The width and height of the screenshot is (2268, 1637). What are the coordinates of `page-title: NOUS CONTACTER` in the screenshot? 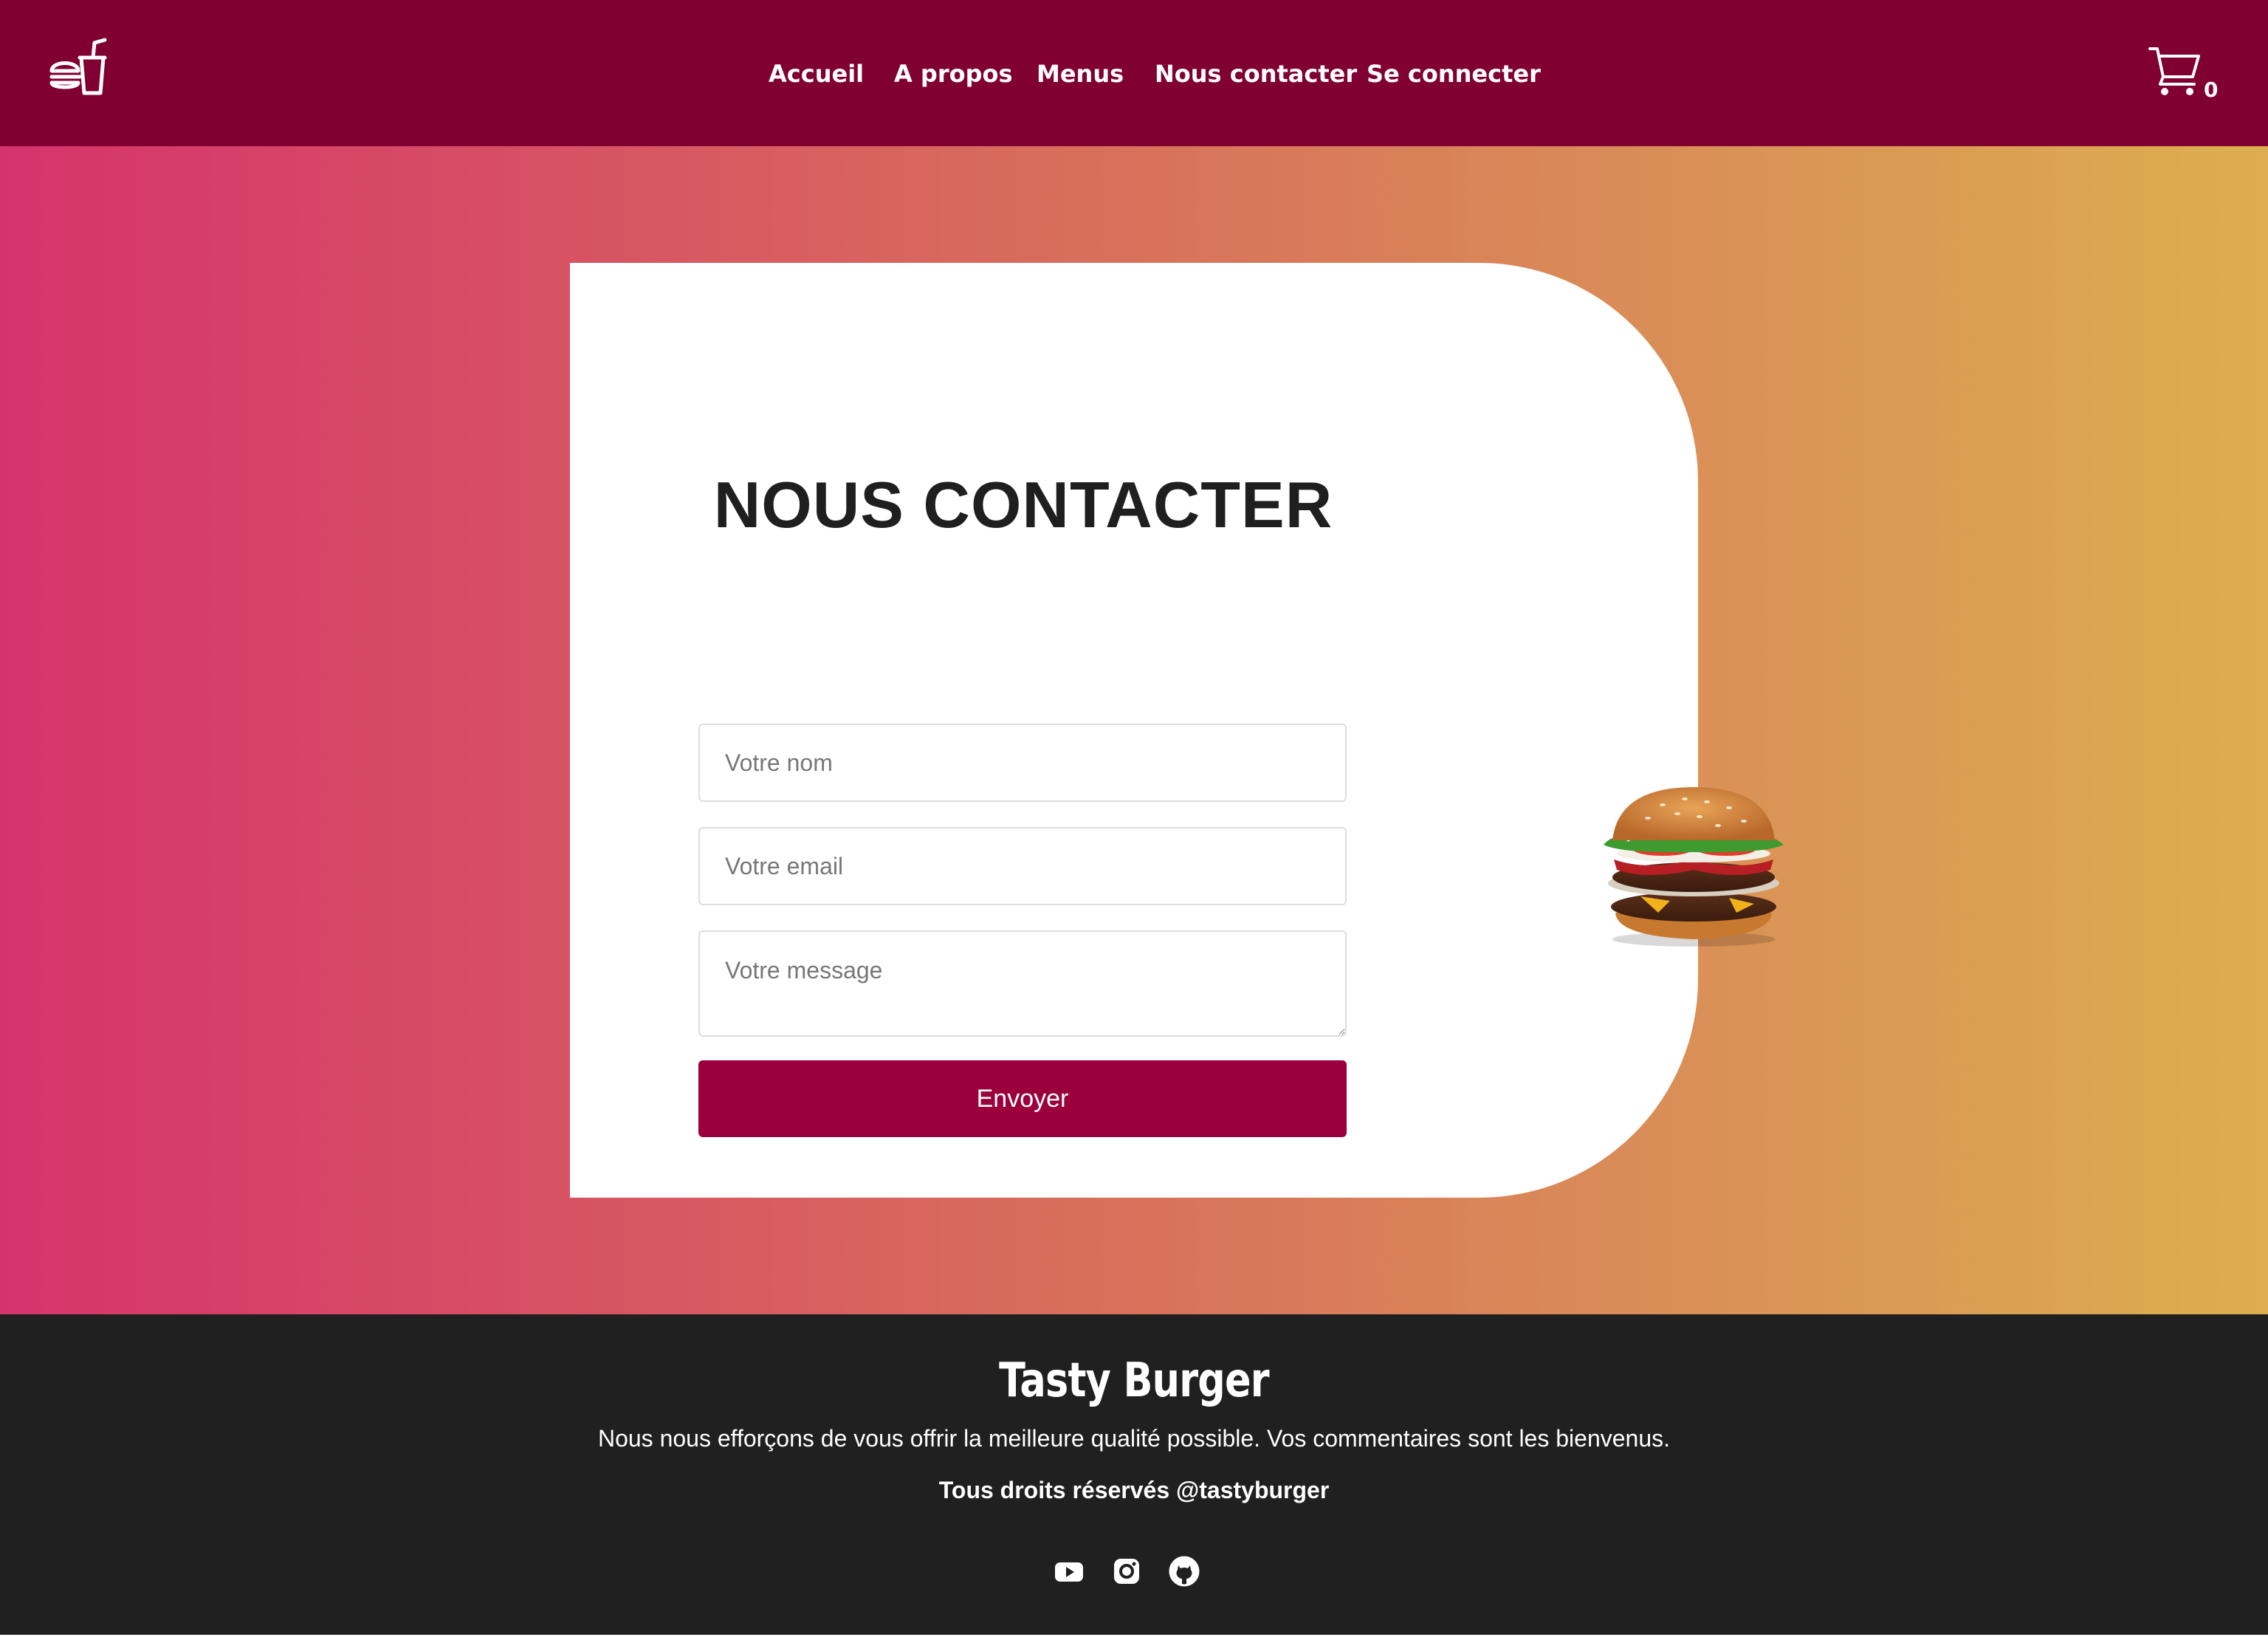 It's located at (1023, 505).